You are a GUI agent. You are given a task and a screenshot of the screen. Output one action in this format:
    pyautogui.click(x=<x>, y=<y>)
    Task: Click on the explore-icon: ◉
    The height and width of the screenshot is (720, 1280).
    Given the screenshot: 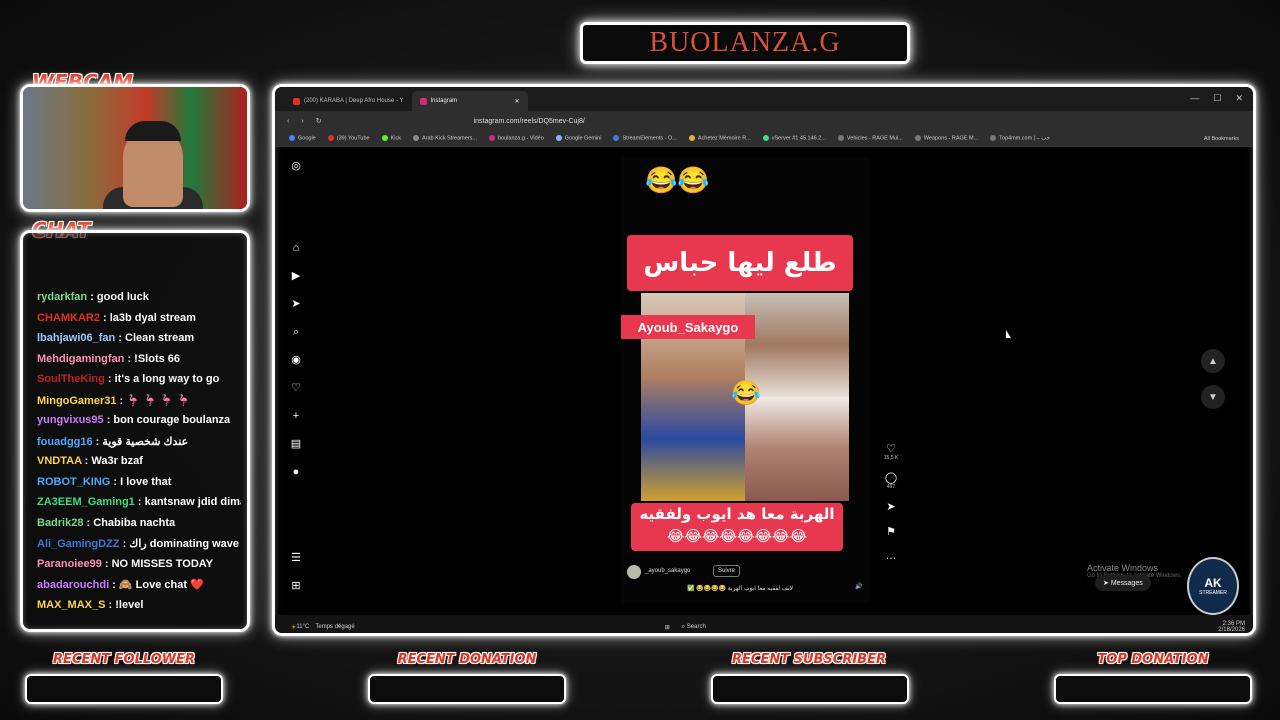 What is the action you would take?
    pyautogui.click(x=296, y=360)
    